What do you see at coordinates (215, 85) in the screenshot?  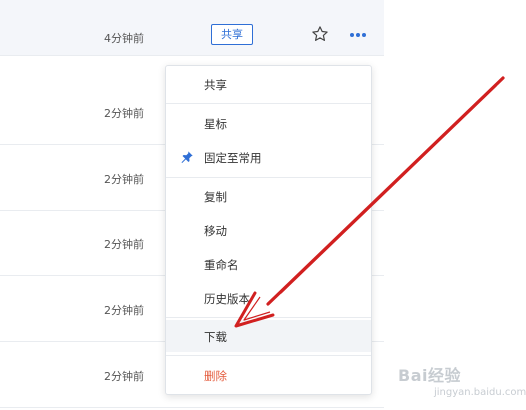 I see `menu-item-label: 共享` at bounding box center [215, 85].